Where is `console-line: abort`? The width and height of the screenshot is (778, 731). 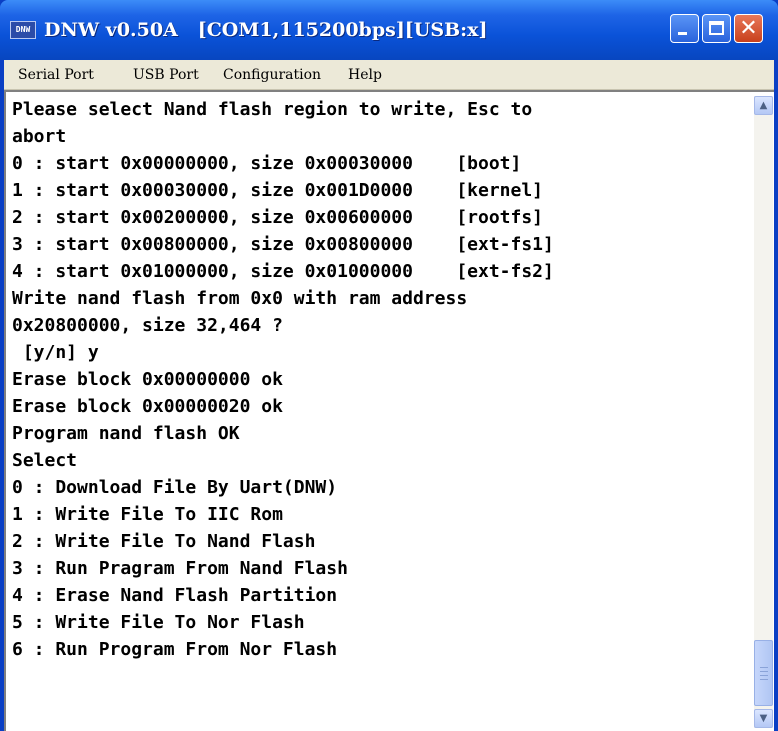 console-line: abort is located at coordinates (39, 136).